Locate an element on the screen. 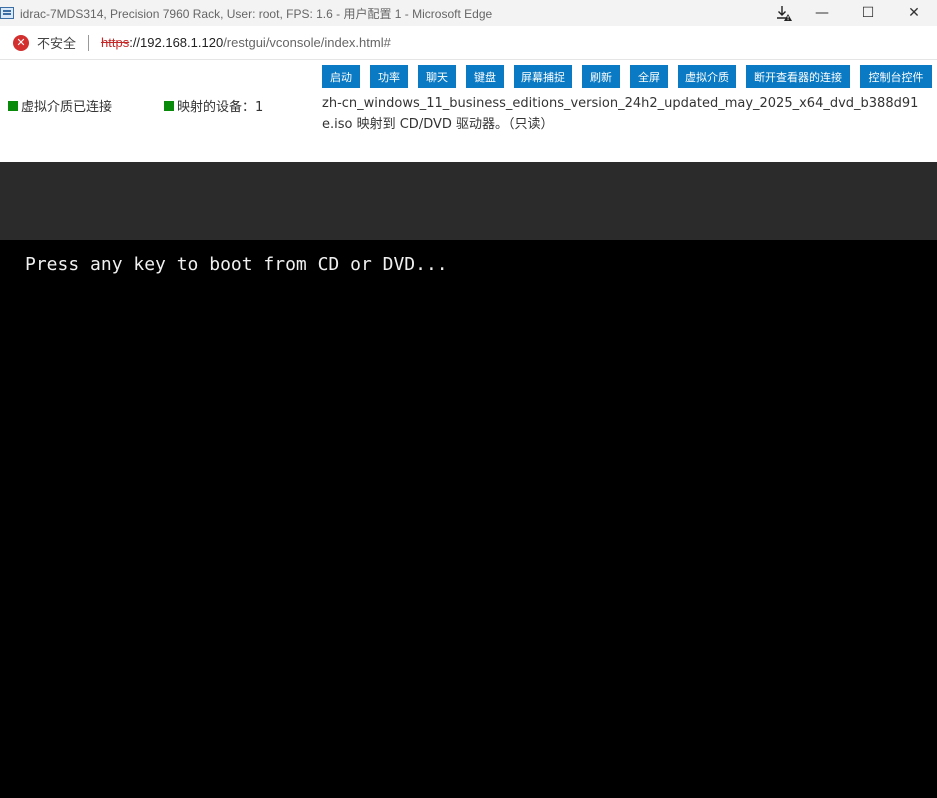 The height and width of the screenshot is (798, 937). minimize-button: — is located at coordinates (822, 13).